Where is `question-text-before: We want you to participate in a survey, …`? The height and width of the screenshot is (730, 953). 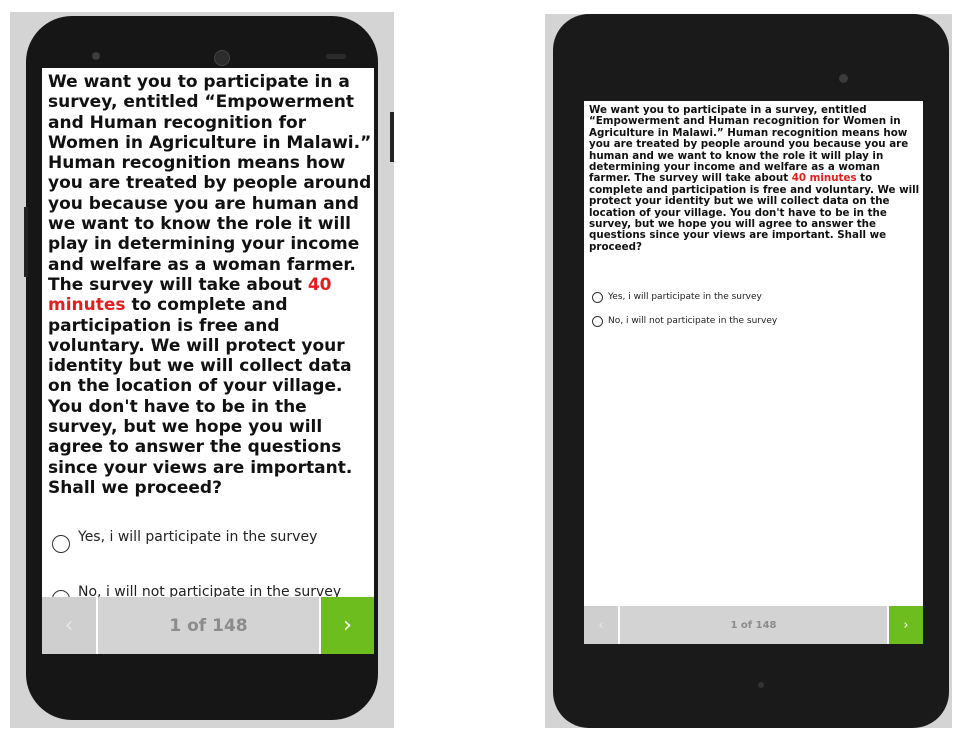
question-text-before: We want you to participate in a survey, … is located at coordinates (210, 183).